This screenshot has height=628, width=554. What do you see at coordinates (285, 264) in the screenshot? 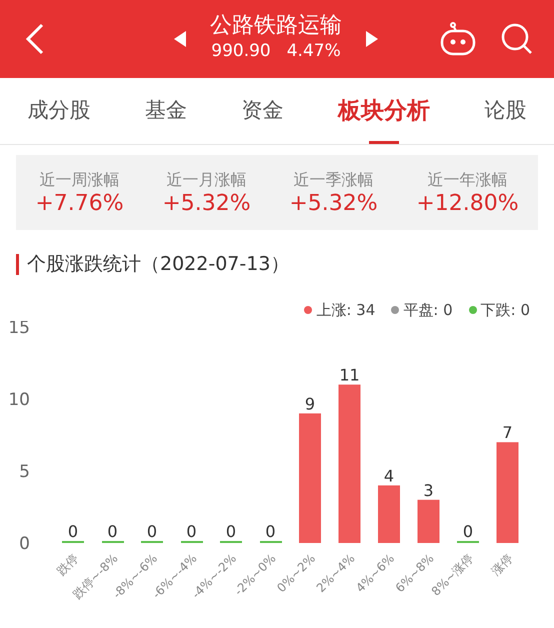
I see `section-title: 个股涨跌统计（2022-07-13）` at bounding box center [285, 264].